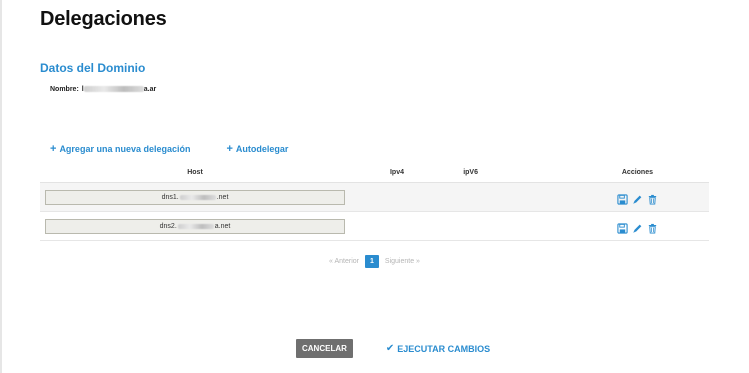 This screenshot has width=749, height=373. Describe the element at coordinates (64, 89) in the screenshot. I see `domain-name-label: Nombre:` at that location.